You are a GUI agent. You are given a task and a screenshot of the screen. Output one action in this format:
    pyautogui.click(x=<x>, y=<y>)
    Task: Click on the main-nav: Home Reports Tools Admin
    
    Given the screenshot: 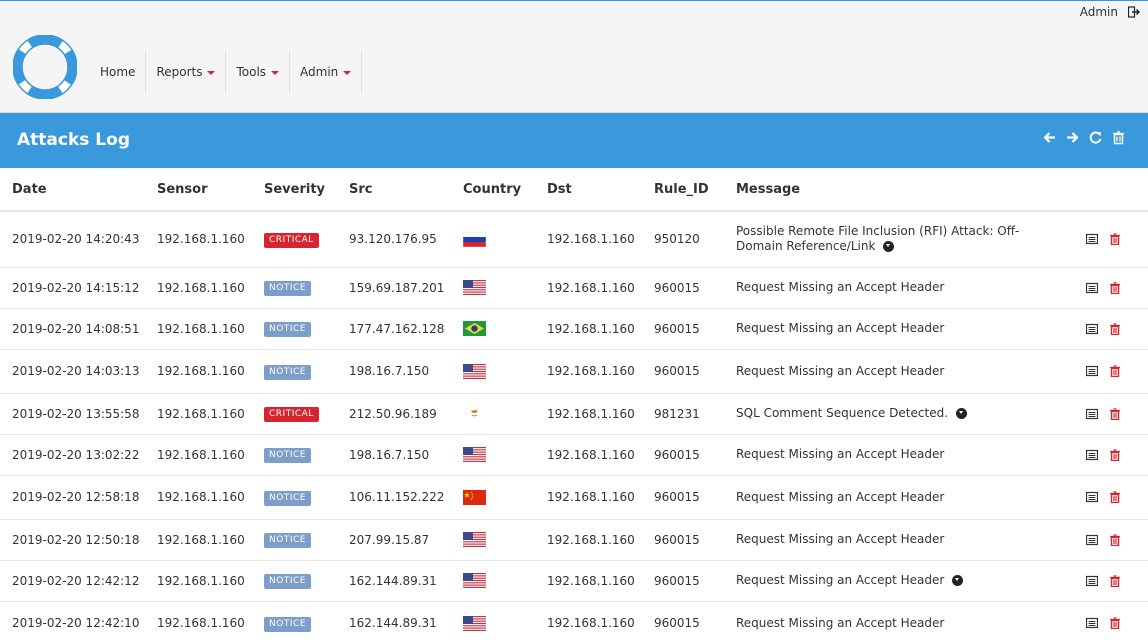 What is the action you would take?
    pyautogui.click(x=226, y=72)
    